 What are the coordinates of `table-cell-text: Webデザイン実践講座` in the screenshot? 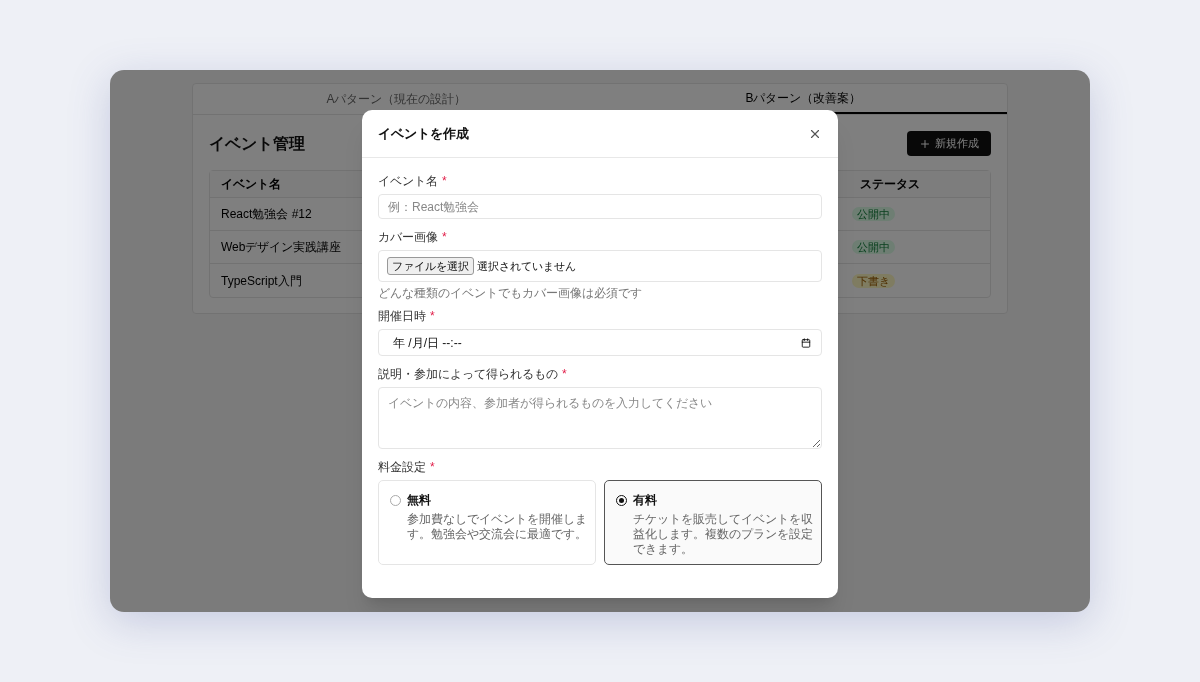 It's located at (281, 247).